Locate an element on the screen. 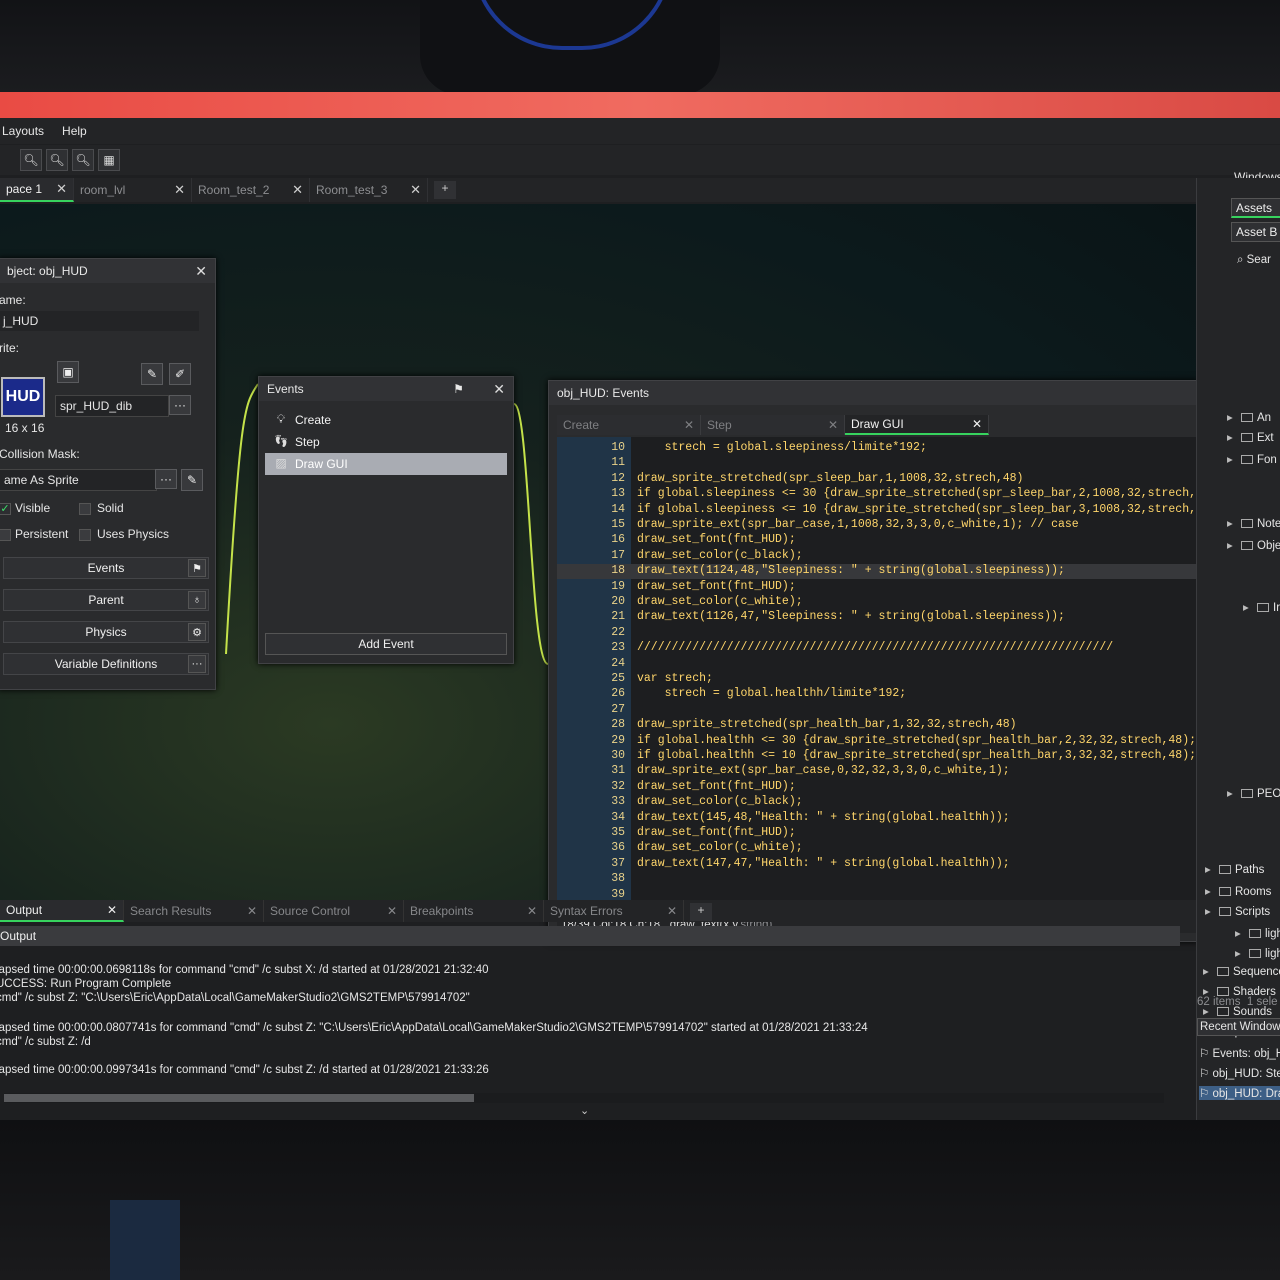 This screenshot has height=1280, width=1280. edit-mask-icon: ✎ is located at coordinates (192, 480).